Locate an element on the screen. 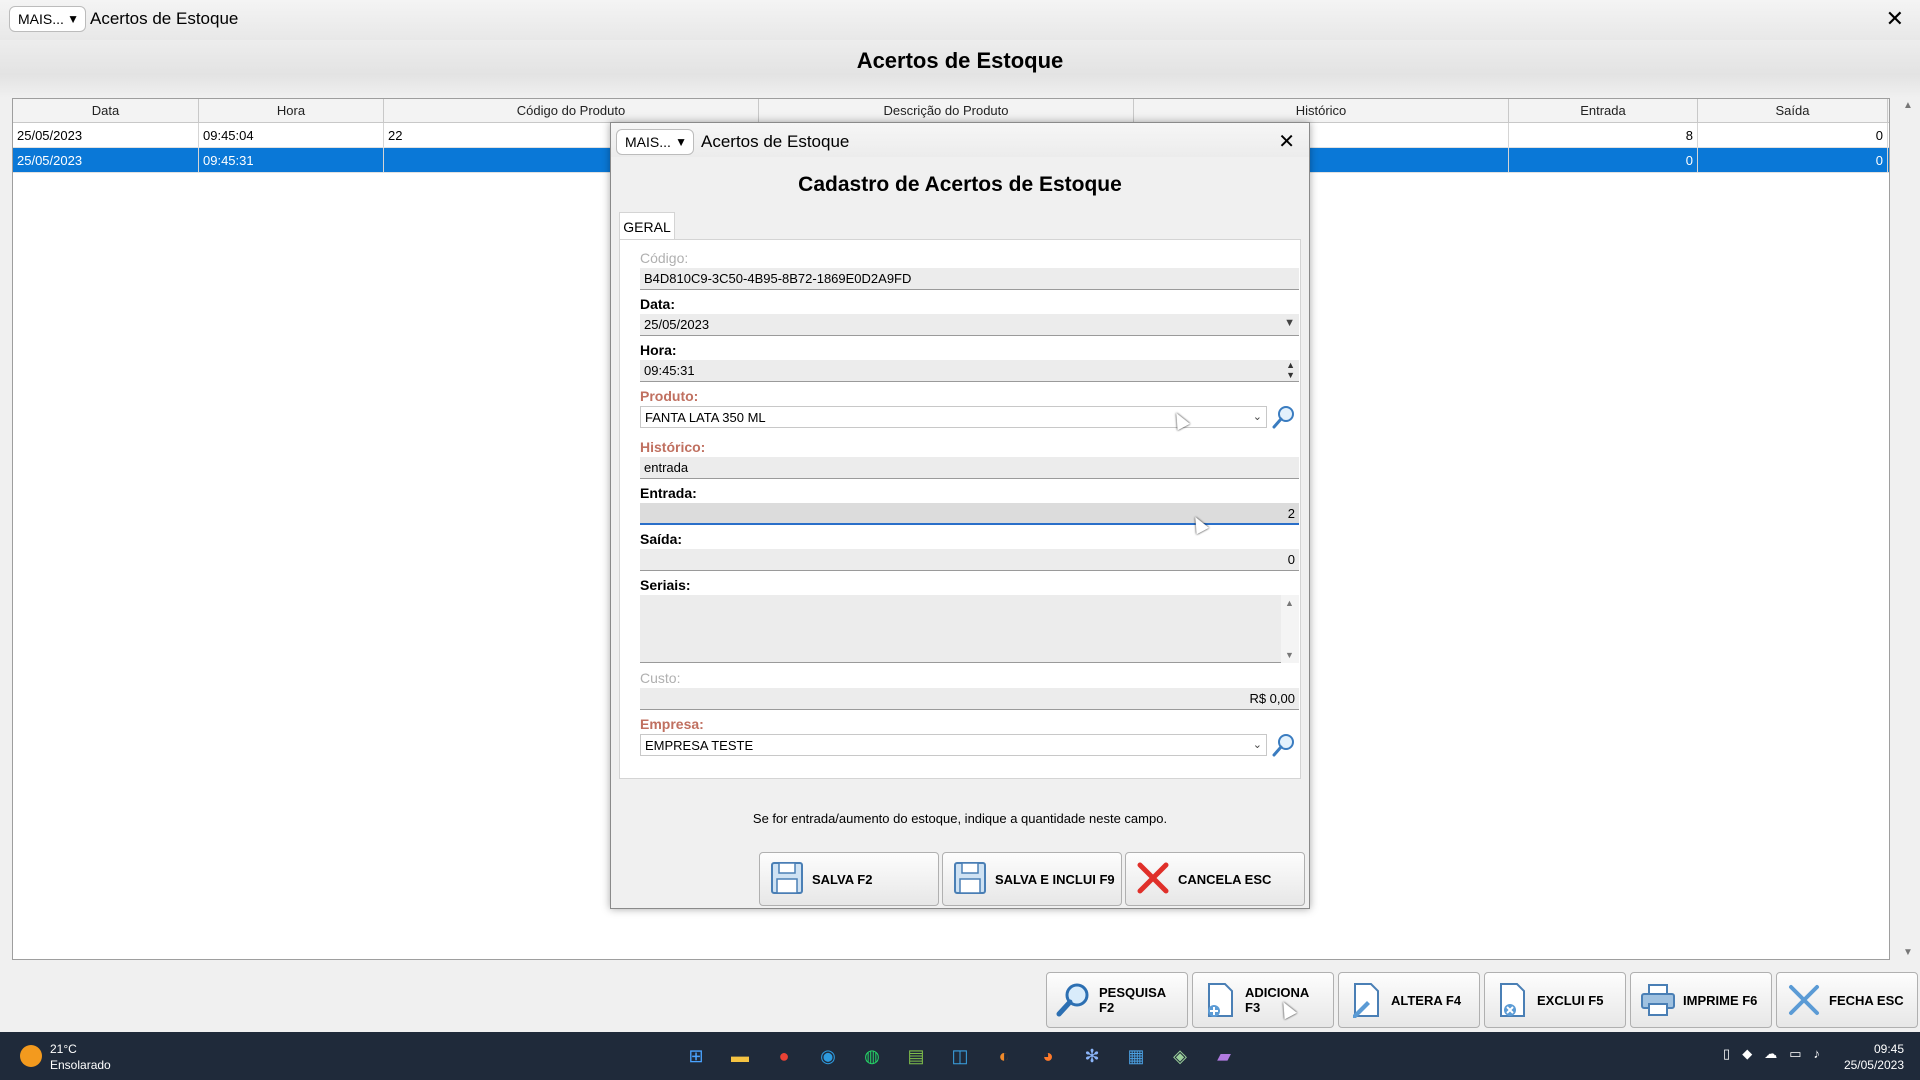 The width and height of the screenshot is (1920, 1080). weather-condition: Ensolarado is located at coordinates (80, 1065).